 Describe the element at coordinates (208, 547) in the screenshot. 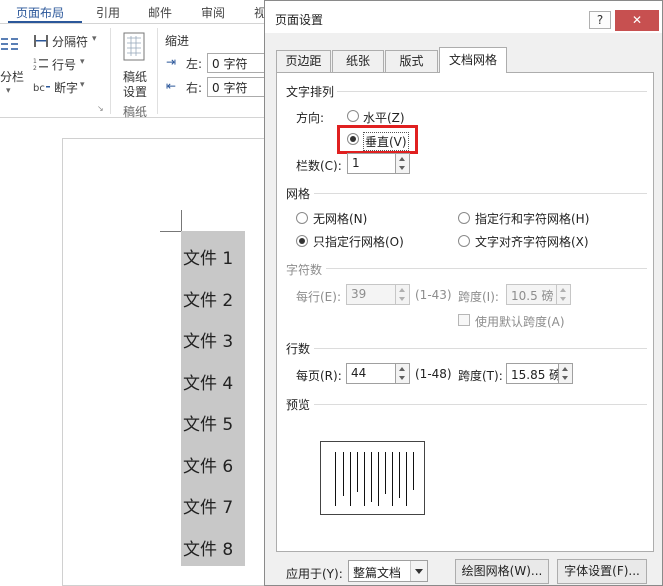

I see `doc-line-8: 文件 8` at that location.